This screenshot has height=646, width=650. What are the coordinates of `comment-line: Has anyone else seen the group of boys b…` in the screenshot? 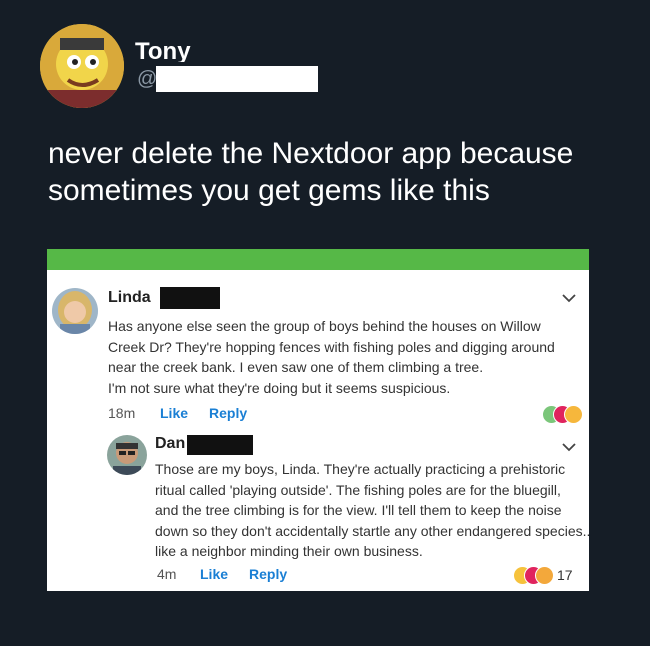 It's located at (324, 326).